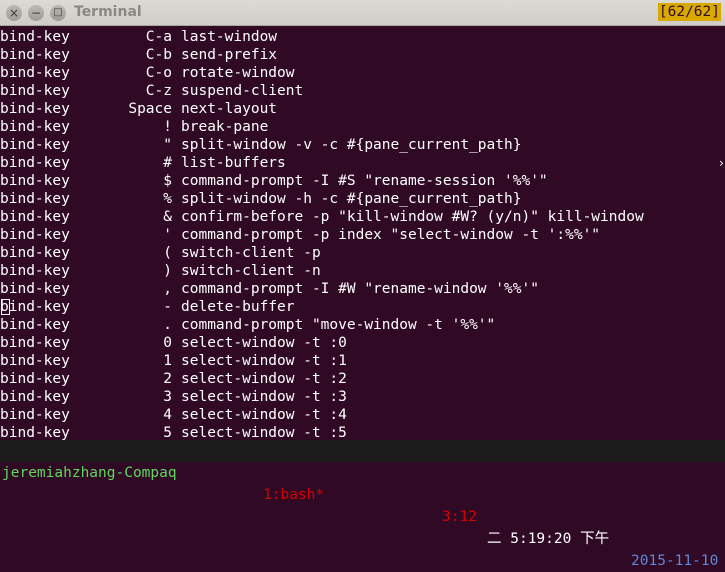  Describe the element at coordinates (362, 253) in the screenshot. I see `terminal-line: bind-key ( switch-client -p` at that location.